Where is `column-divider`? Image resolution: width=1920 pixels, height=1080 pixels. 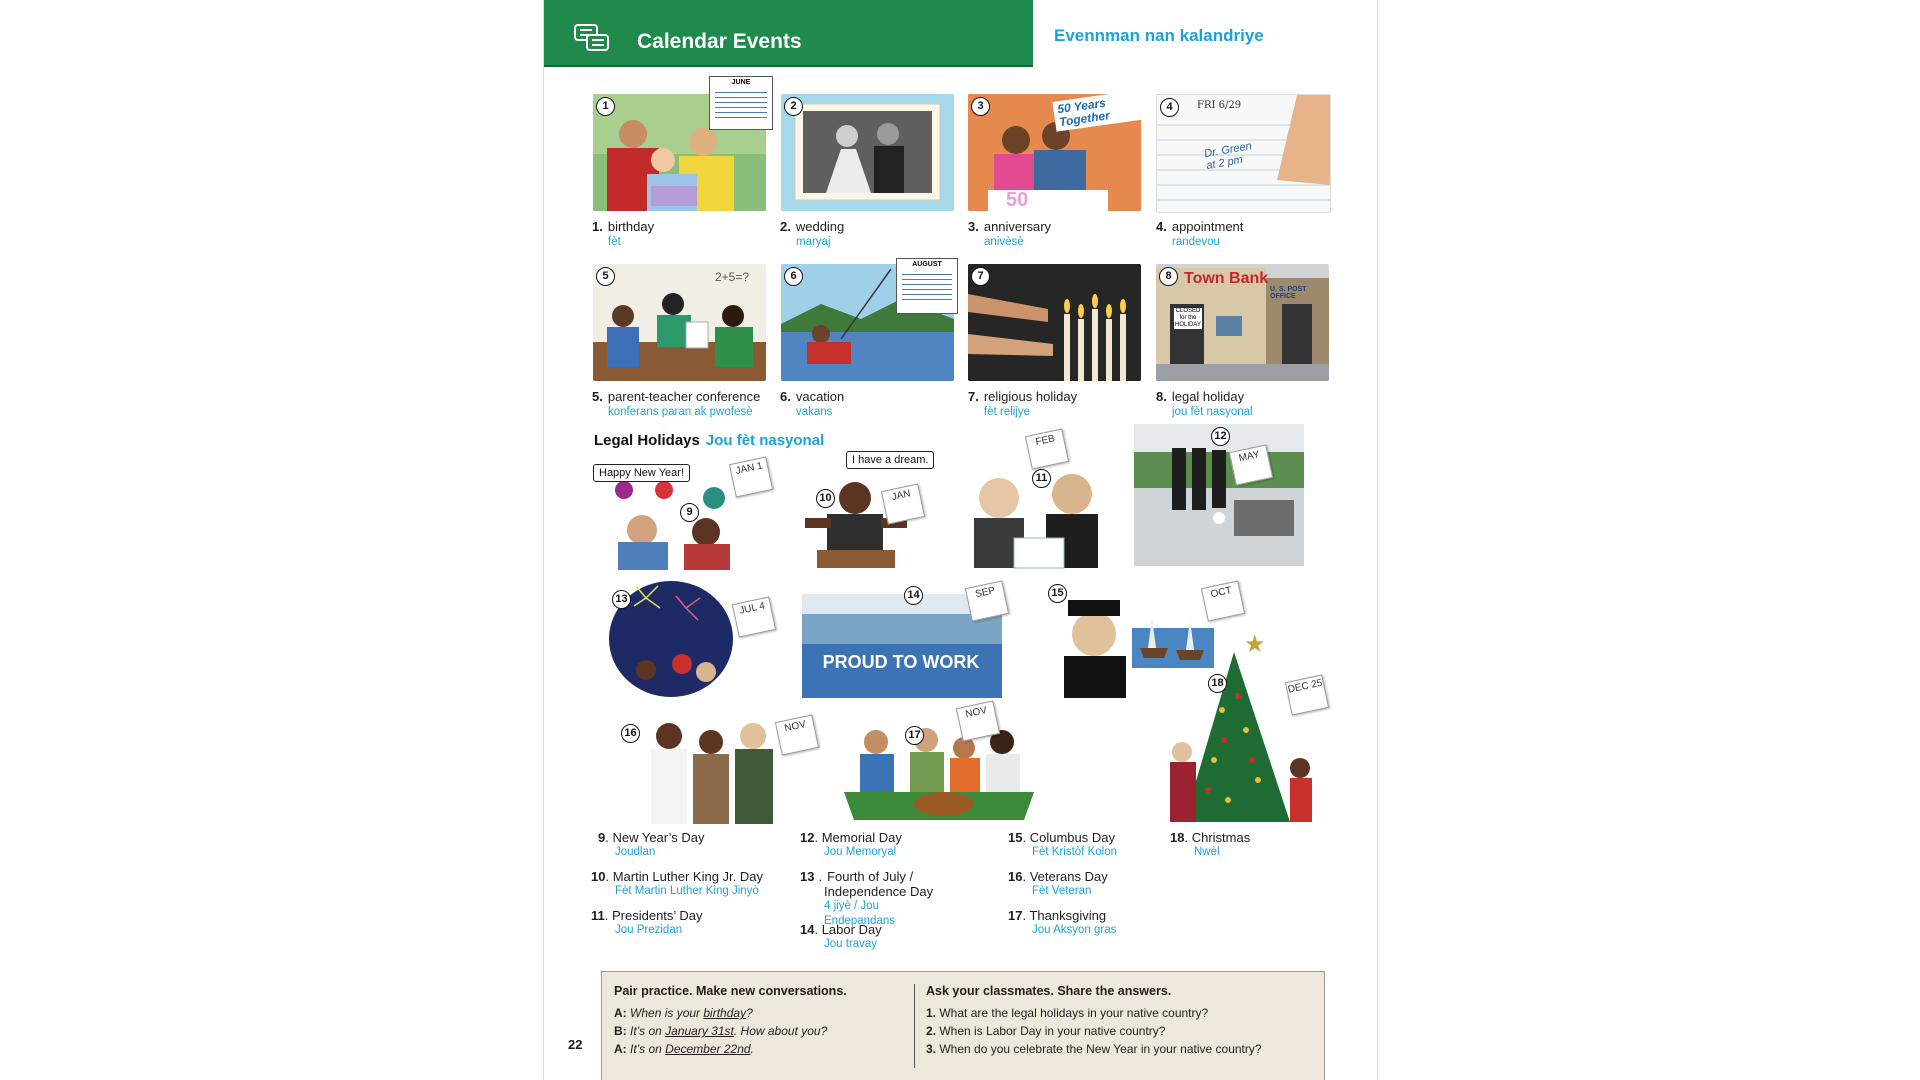
column-divider is located at coordinates (914, 1026).